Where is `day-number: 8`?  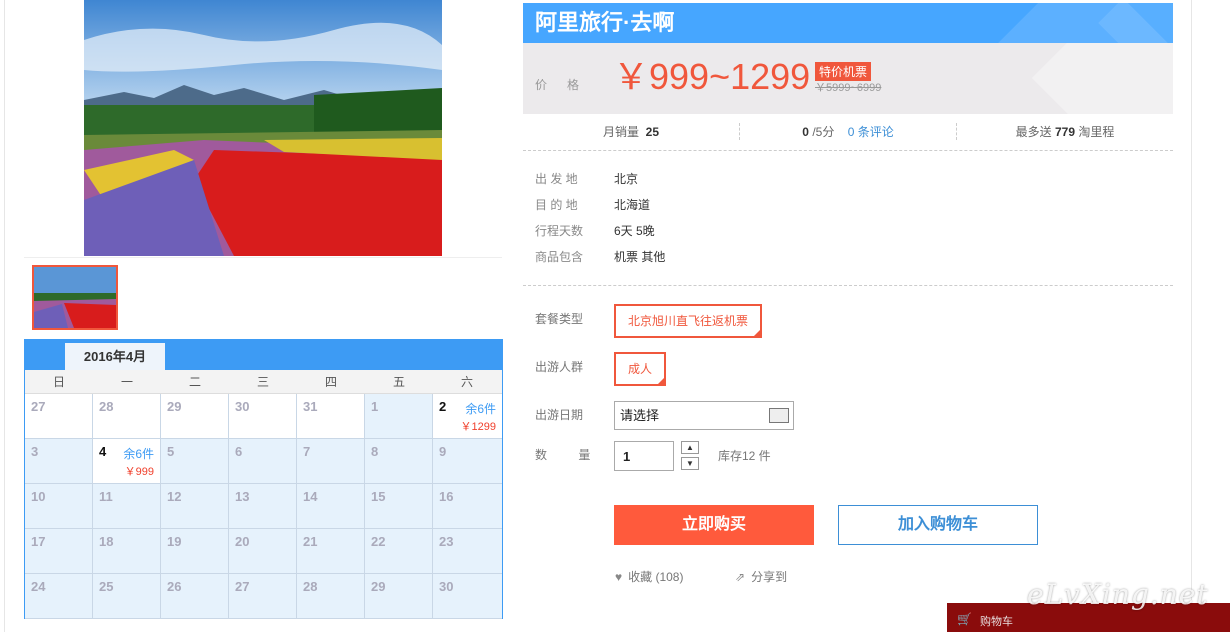 day-number: 8 is located at coordinates (375, 451).